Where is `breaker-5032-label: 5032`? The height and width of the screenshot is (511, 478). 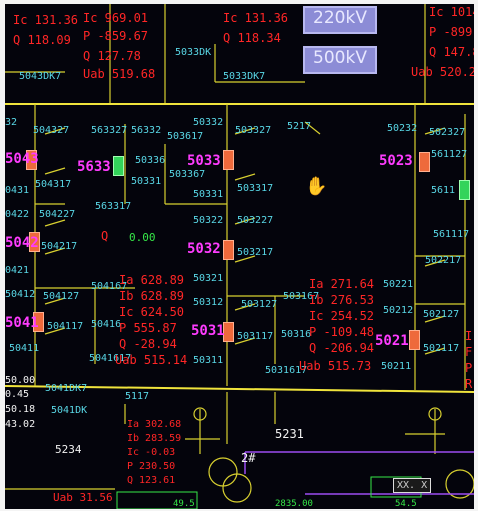
breaker-5032-label: 5032 is located at coordinates (204, 249).